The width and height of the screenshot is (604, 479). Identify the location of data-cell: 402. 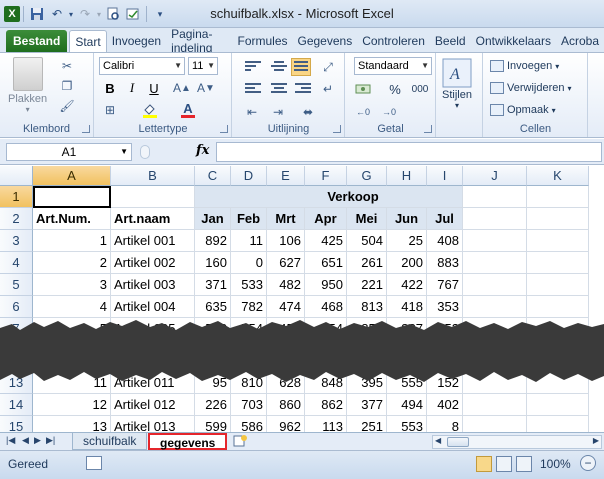
(445, 405).